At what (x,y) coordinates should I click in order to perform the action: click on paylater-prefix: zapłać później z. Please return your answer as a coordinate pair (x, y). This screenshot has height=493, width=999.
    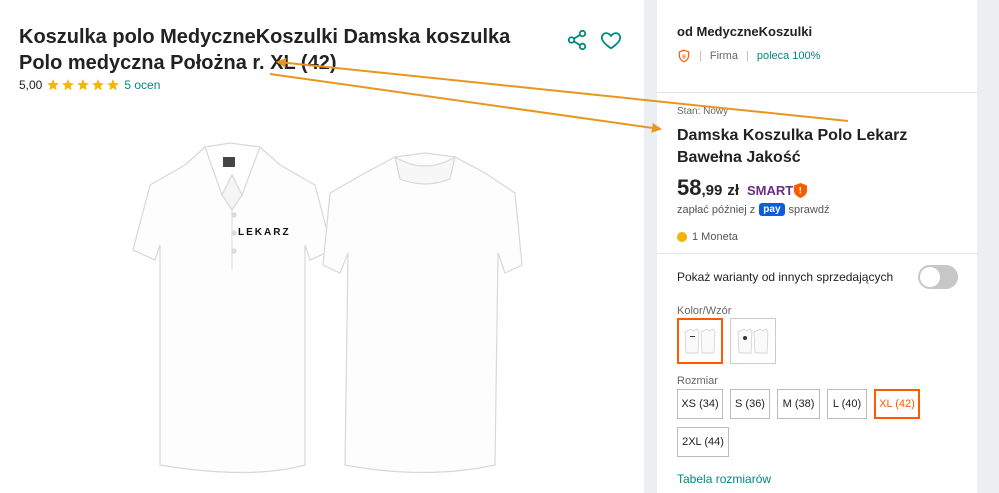
    Looking at the image, I should click on (716, 209).